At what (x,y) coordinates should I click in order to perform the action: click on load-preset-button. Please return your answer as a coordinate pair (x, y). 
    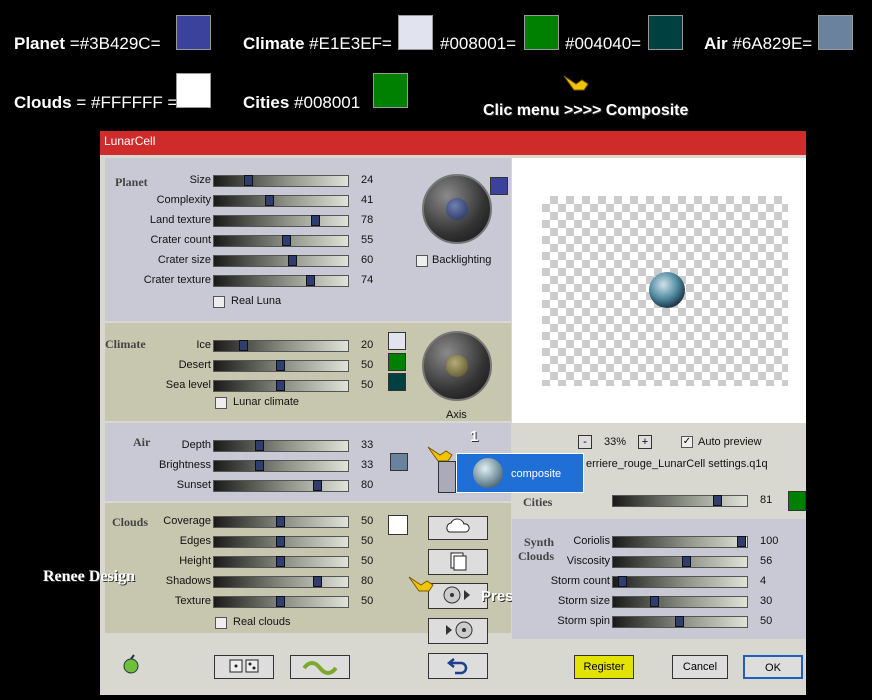
    Looking at the image, I should click on (458, 631).